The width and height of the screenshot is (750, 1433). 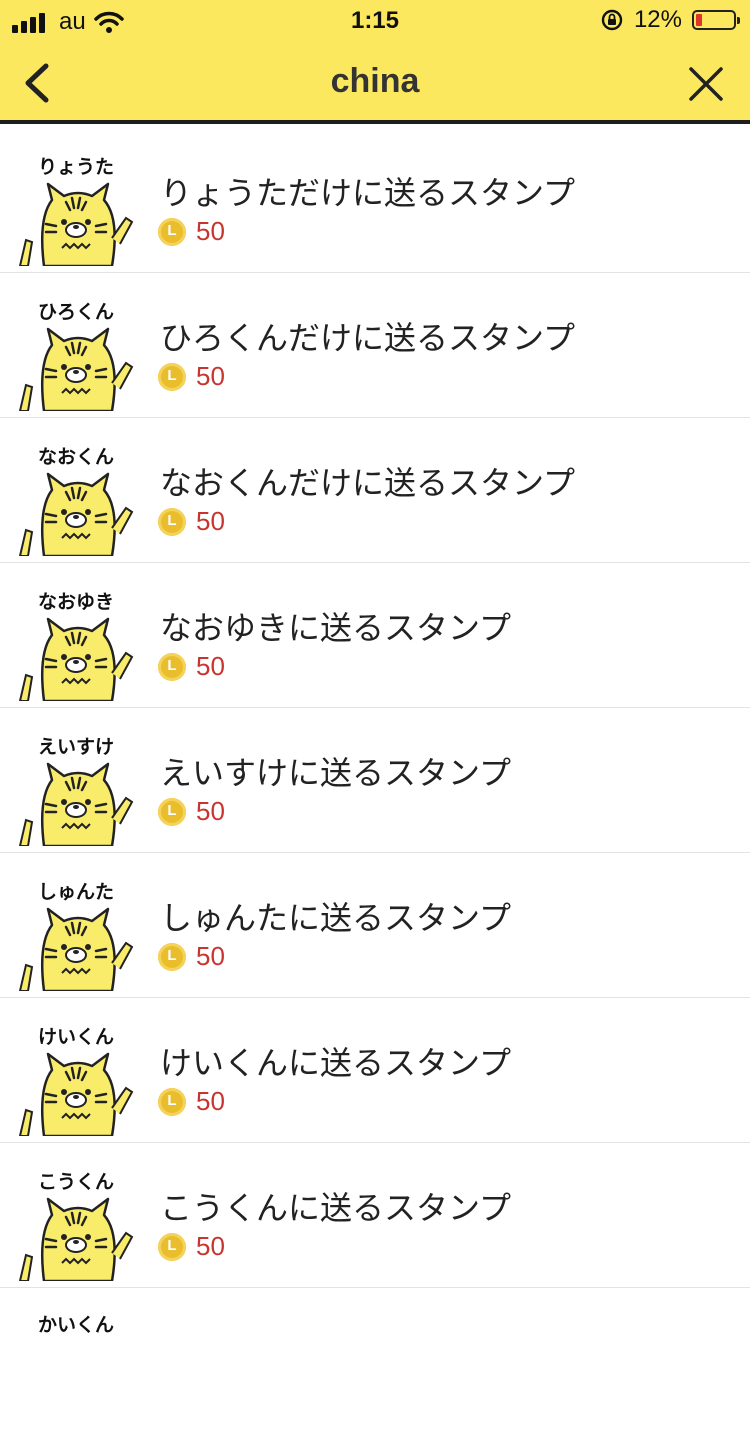 I want to click on sticker-thumbnail: けいくん, so click(x=76, y=1077).